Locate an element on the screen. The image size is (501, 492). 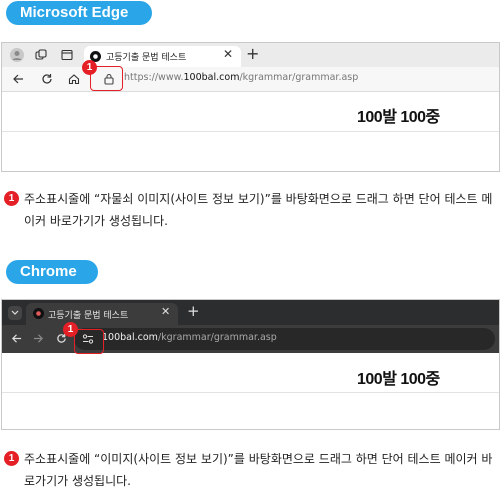
edge-callout-number: 1 is located at coordinates (89, 67).